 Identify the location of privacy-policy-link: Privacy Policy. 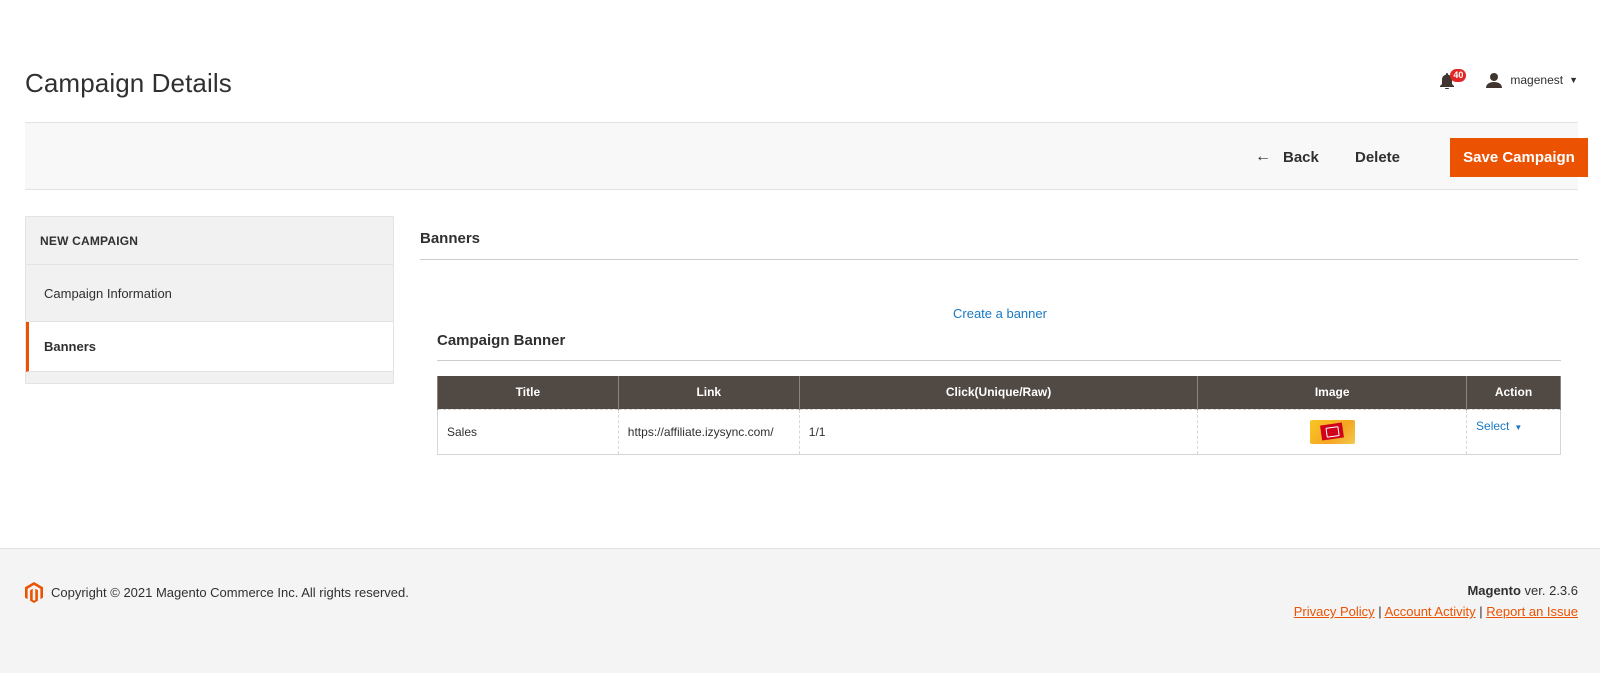
(1334, 611).